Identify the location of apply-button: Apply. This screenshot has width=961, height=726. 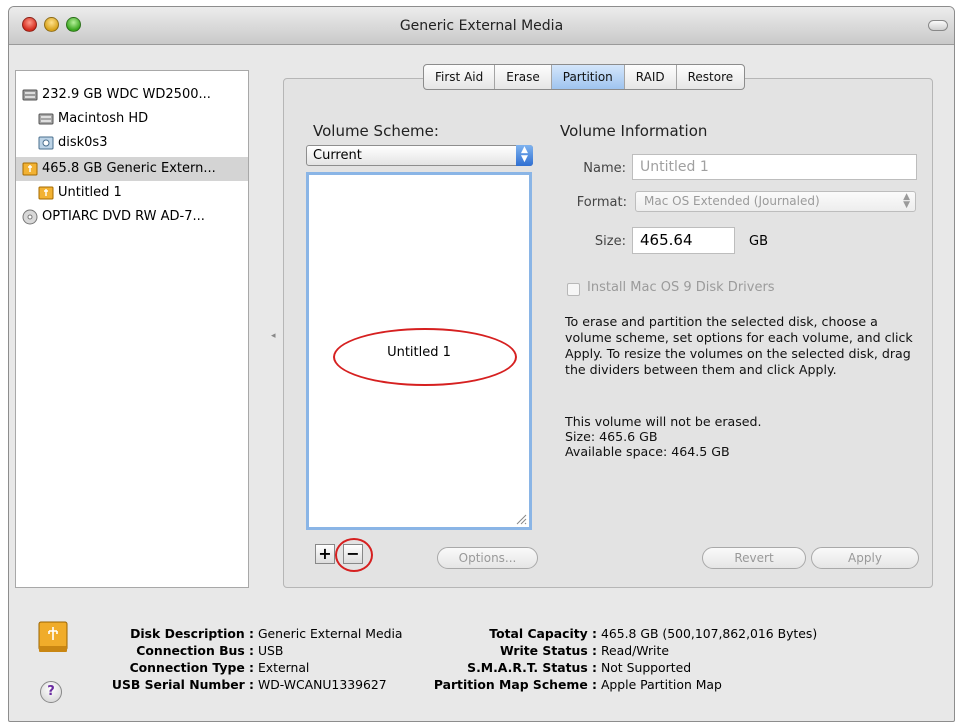
(865, 558).